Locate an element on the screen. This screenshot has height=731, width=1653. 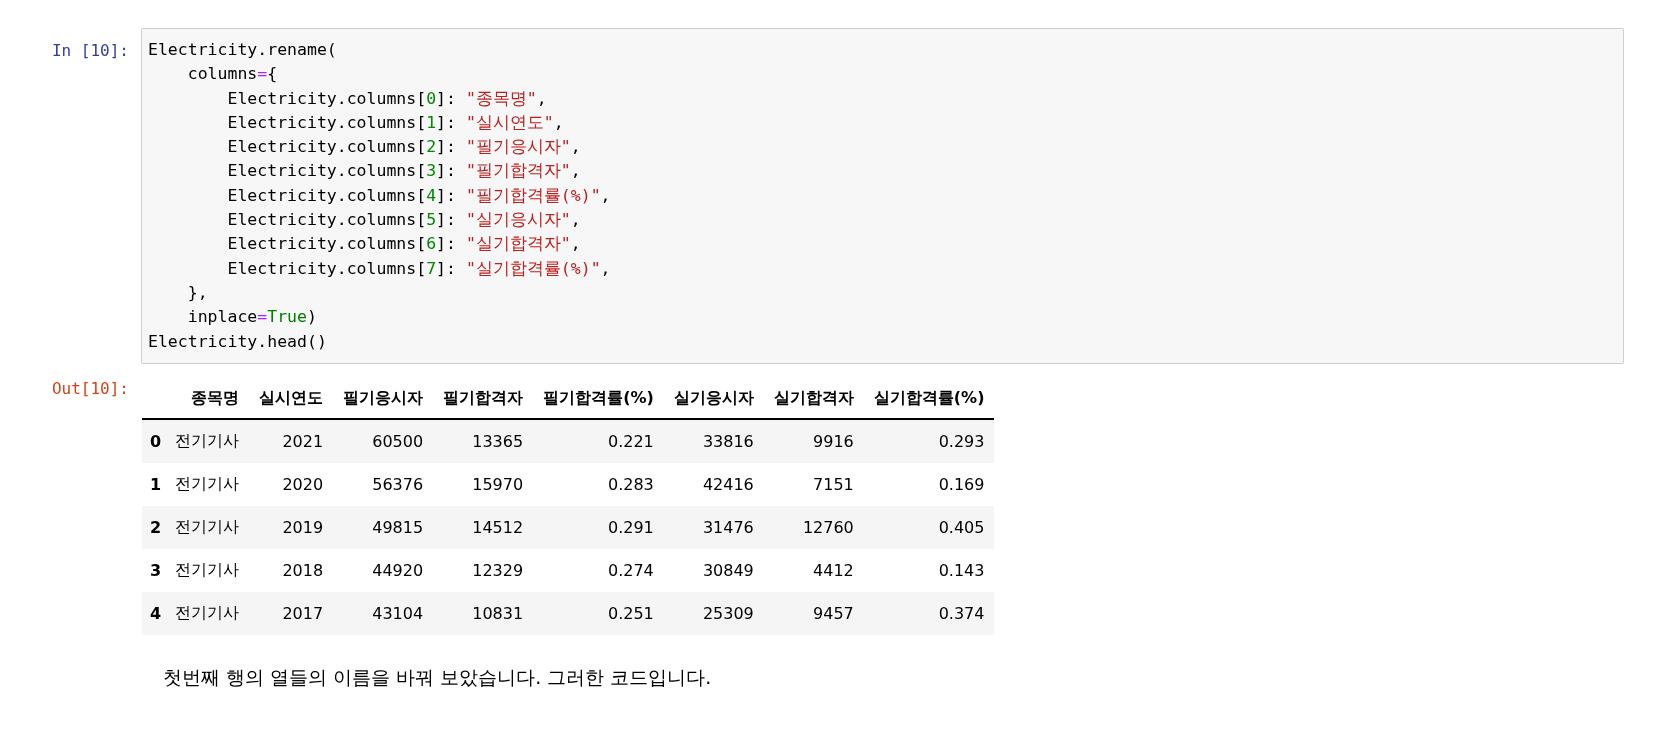
table-cell: 12760 is located at coordinates (813, 527).